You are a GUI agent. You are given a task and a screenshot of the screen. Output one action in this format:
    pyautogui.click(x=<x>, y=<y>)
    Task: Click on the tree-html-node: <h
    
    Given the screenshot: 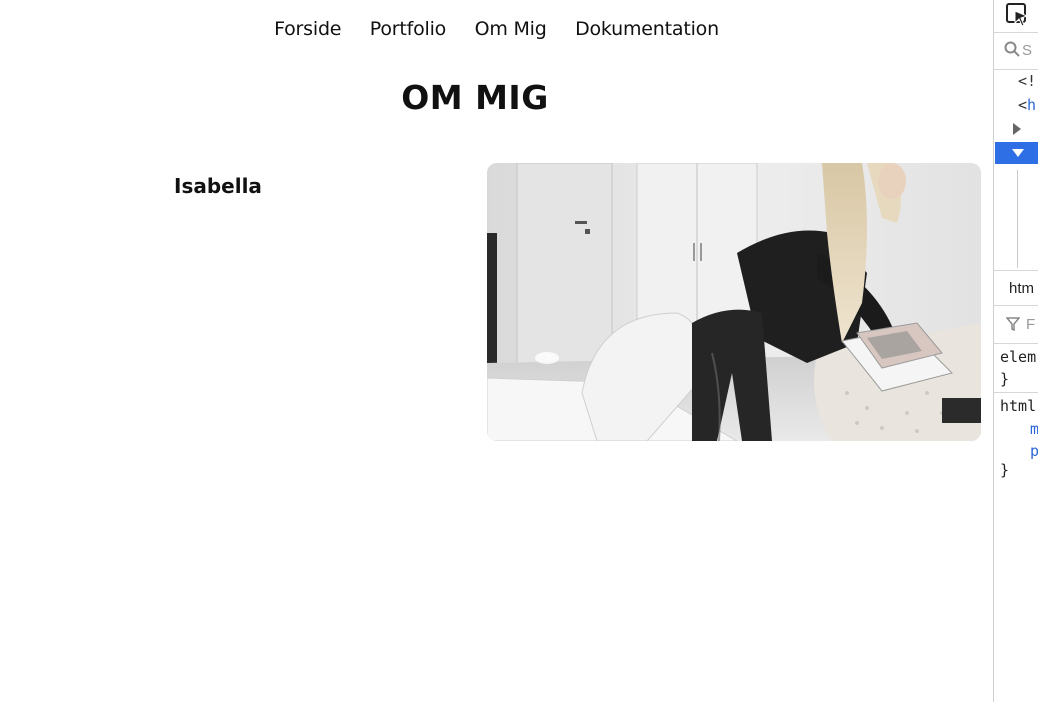 What is the action you would take?
    pyautogui.click(x=1027, y=105)
    